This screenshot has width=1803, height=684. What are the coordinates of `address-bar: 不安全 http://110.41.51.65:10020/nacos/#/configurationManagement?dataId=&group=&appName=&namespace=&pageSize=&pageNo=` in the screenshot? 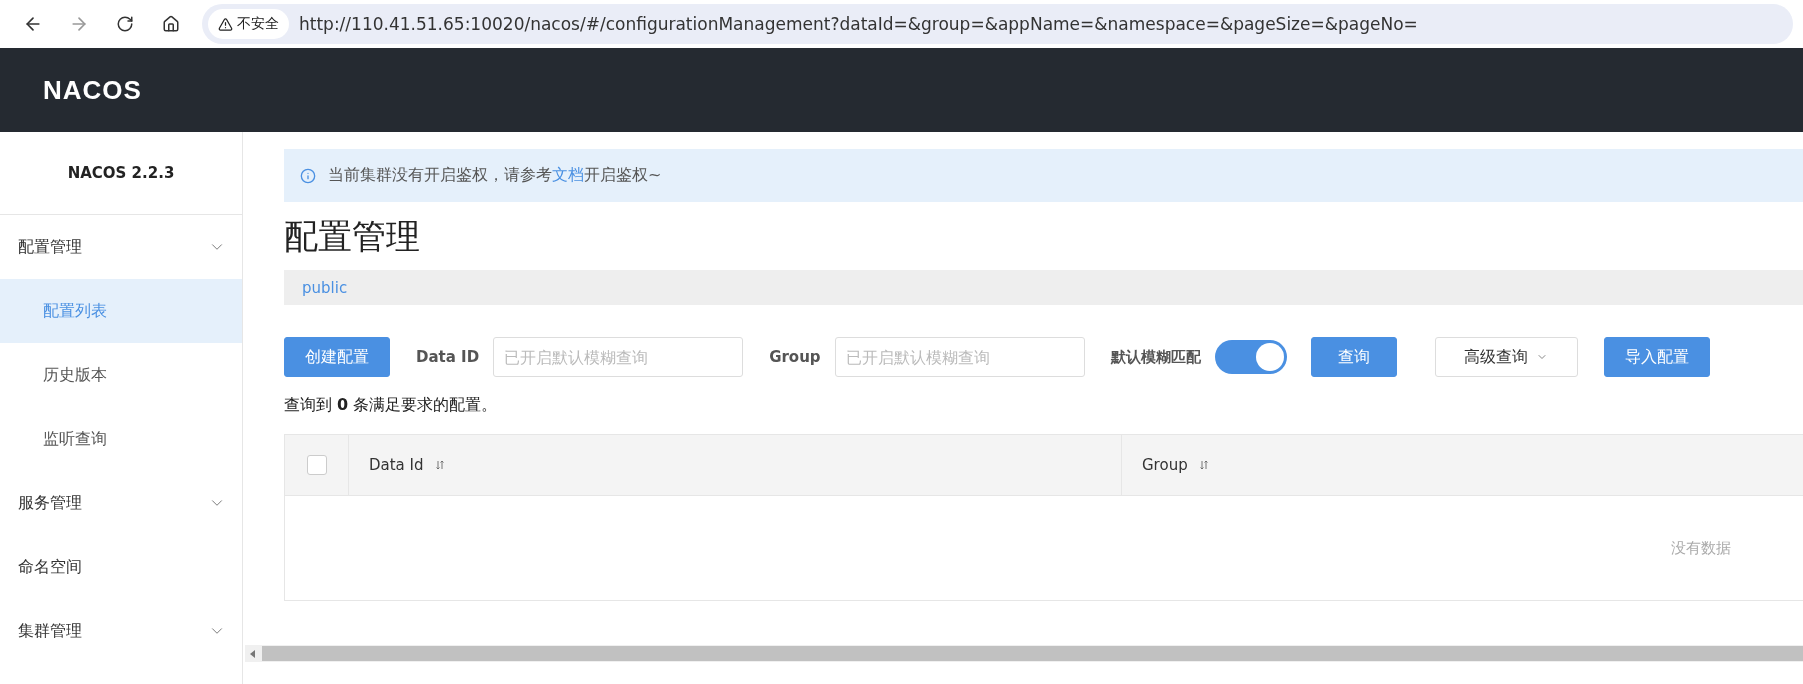 It's located at (997, 24).